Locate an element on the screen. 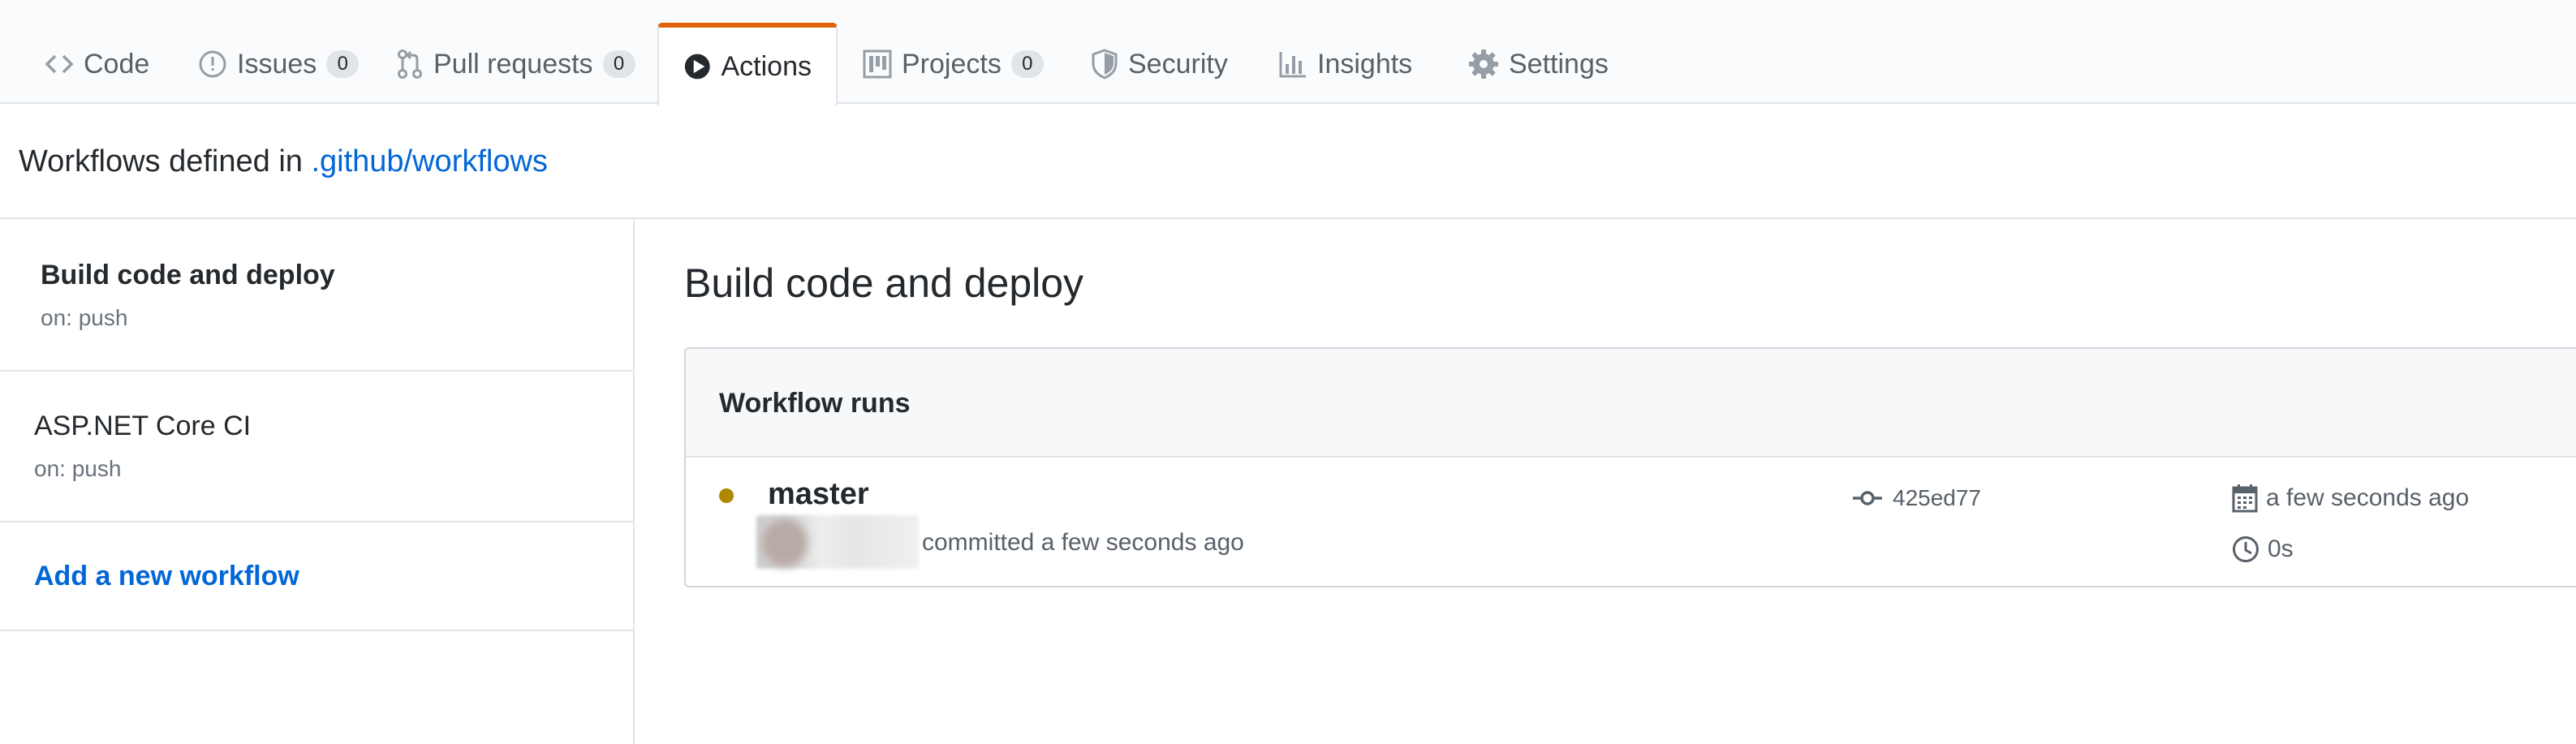  status-in-progress-dot is located at coordinates (727, 495).